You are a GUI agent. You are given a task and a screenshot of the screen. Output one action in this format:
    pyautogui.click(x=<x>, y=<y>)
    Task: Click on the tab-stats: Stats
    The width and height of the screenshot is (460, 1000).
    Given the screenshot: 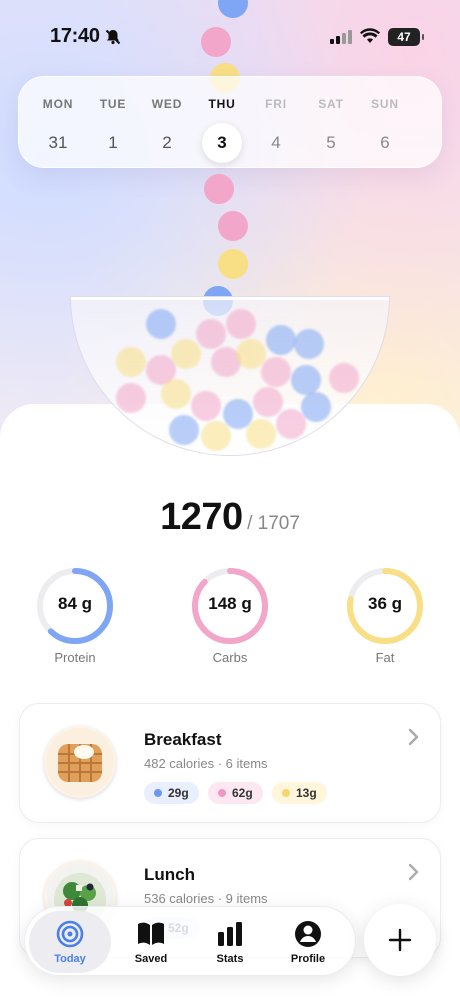 What is the action you would take?
    pyautogui.click(x=230, y=942)
    